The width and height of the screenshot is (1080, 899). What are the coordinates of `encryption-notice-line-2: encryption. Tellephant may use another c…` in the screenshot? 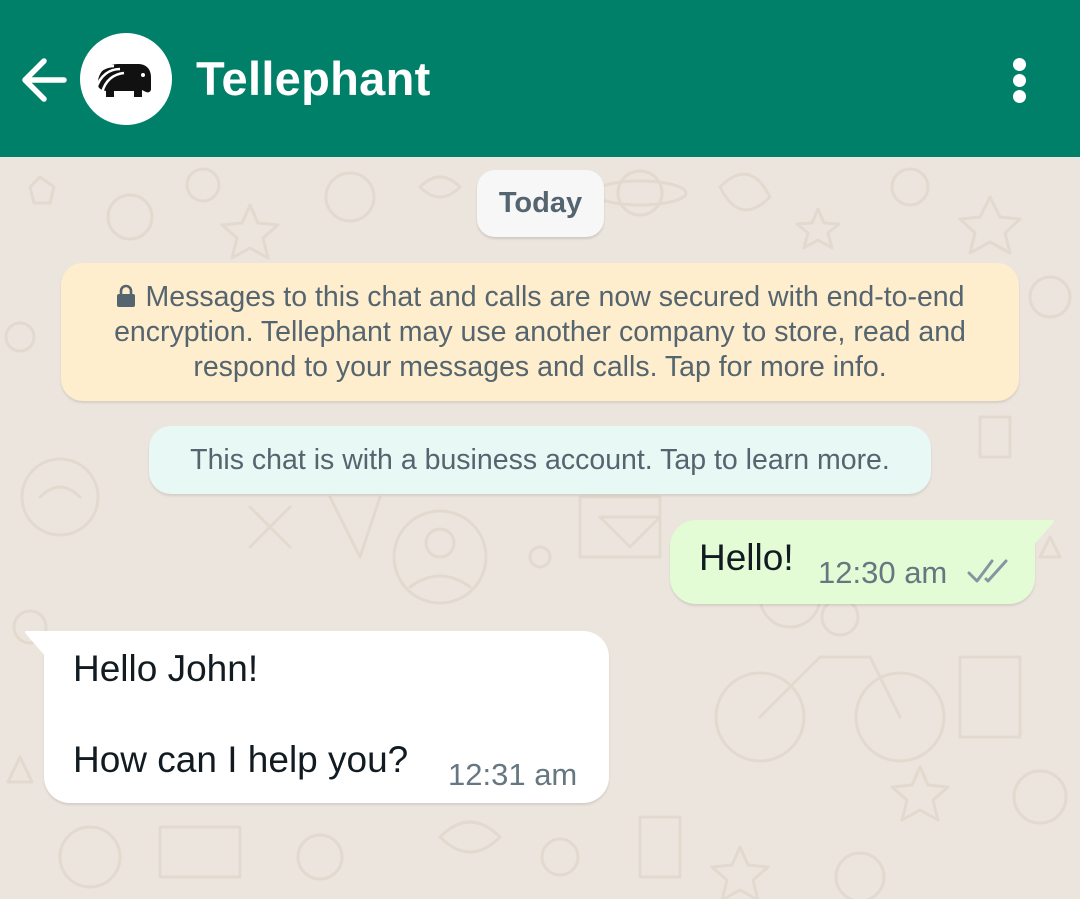 It's located at (540, 332).